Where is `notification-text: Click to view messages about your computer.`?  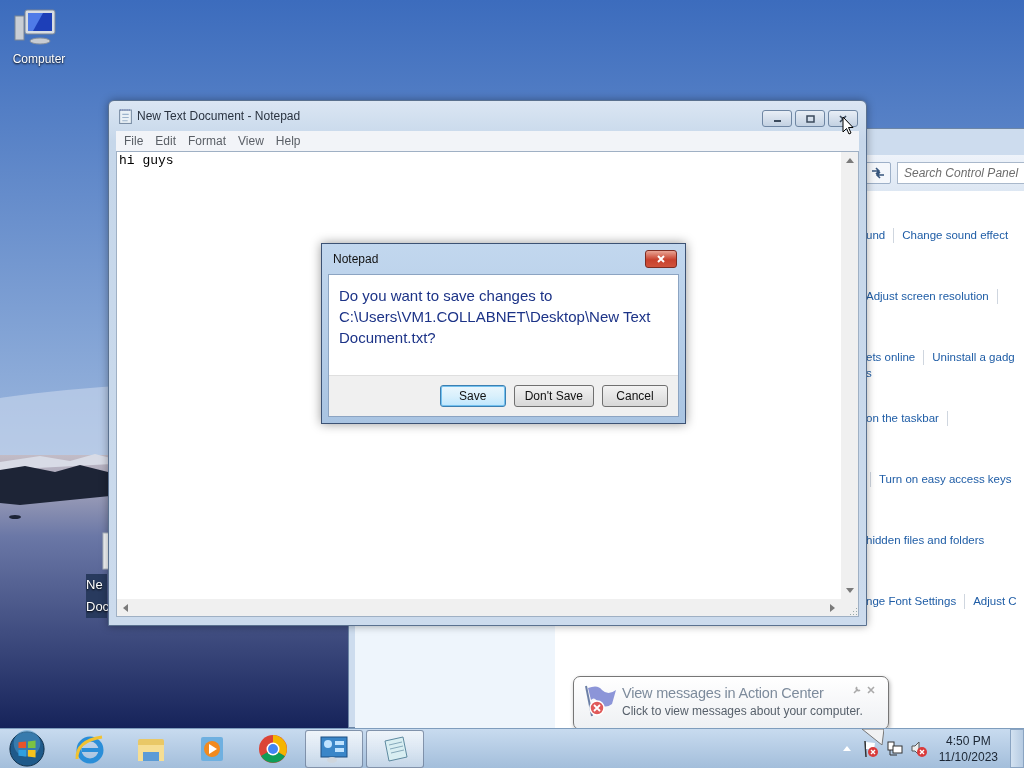 notification-text: Click to view messages about your computer. is located at coordinates (742, 711).